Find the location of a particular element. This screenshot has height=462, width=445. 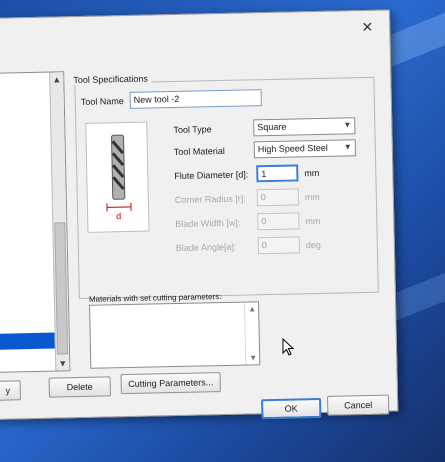

tool-name-label: Tool Name is located at coordinates (102, 101).